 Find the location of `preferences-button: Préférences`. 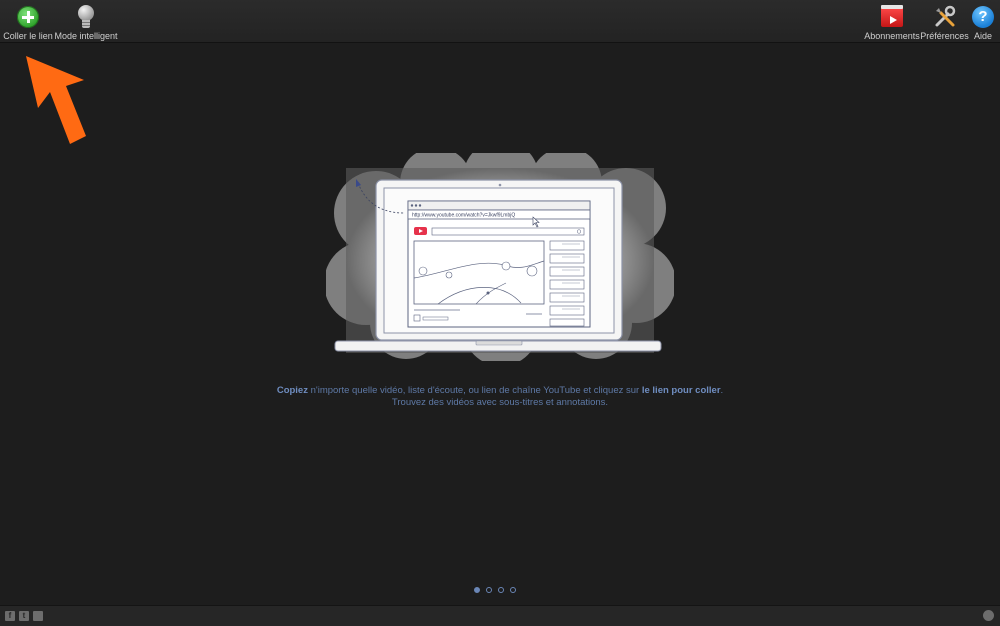

preferences-button: Préférences is located at coordinates (944, 21).